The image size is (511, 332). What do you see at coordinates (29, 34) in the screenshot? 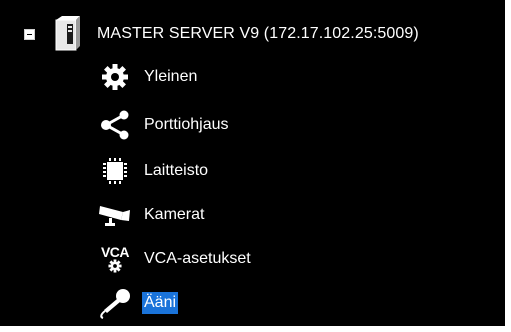
I see `collapse-toggle` at bounding box center [29, 34].